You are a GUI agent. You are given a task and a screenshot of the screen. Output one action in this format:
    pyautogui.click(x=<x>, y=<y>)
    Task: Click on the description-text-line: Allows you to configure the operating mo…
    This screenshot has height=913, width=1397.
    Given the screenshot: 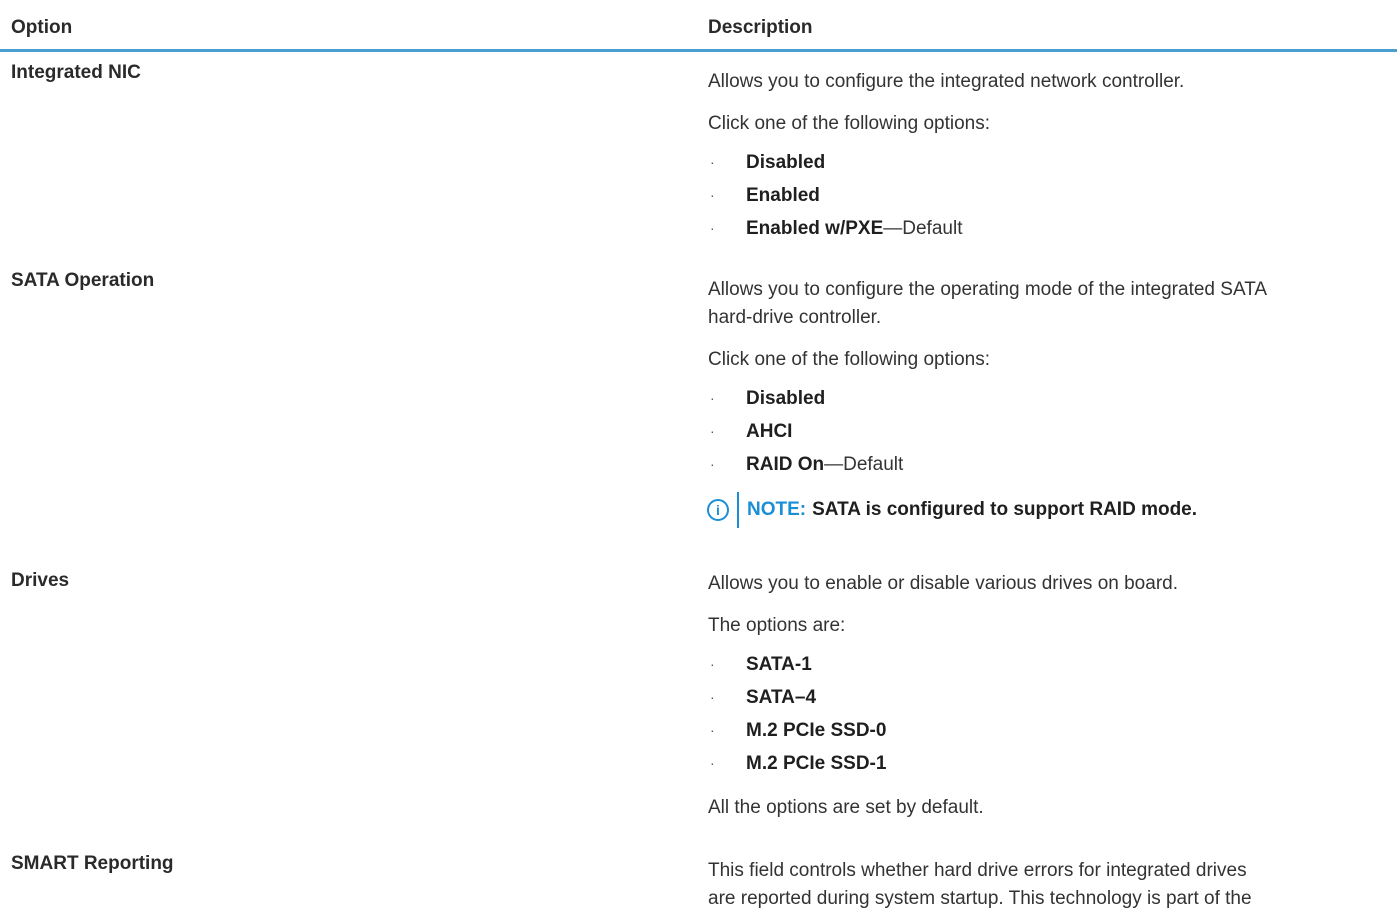 What is the action you would take?
    pyautogui.click(x=988, y=289)
    